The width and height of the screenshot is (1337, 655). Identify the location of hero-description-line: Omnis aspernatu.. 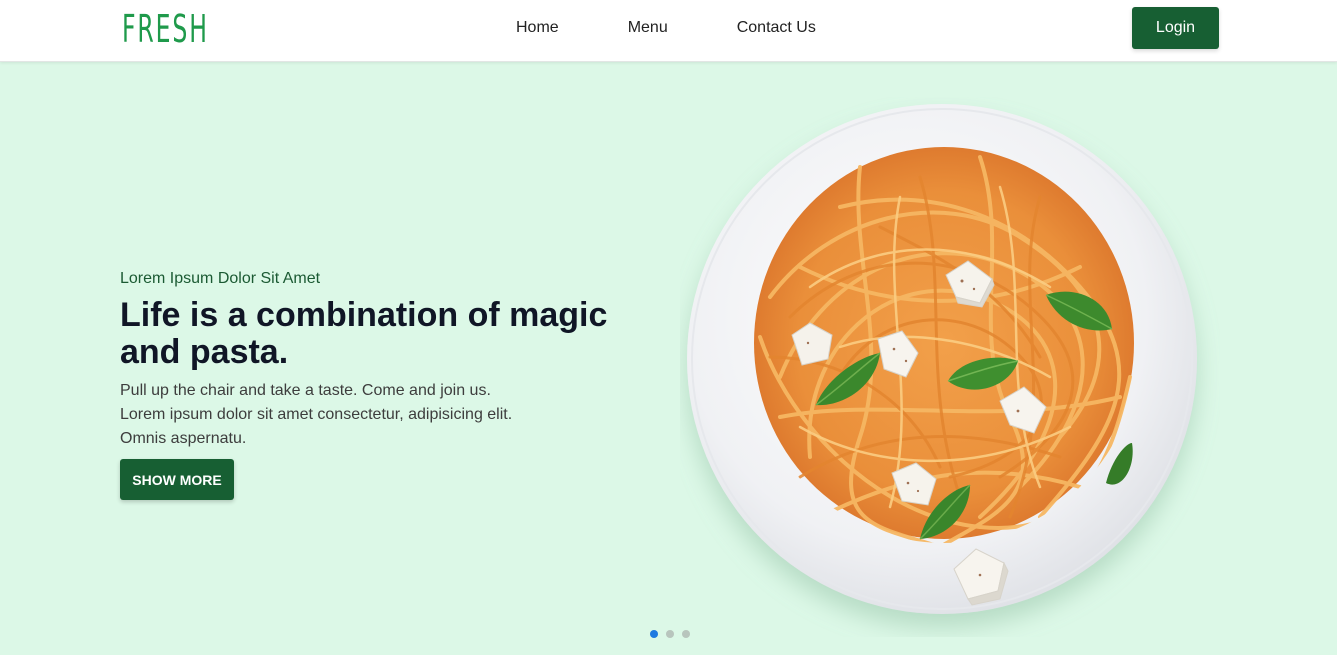
(183, 438).